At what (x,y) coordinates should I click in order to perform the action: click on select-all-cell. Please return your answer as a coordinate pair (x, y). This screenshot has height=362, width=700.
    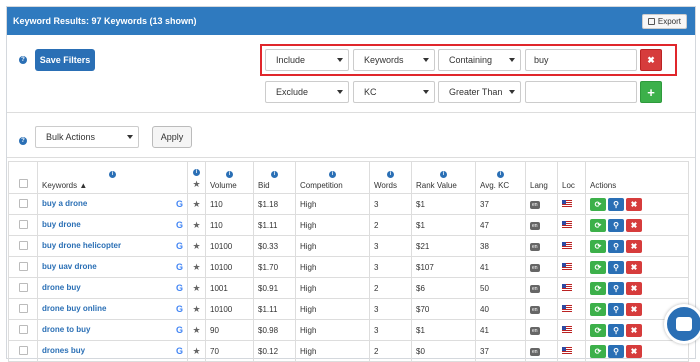
    Looking at the image, I should click on (23, 177).